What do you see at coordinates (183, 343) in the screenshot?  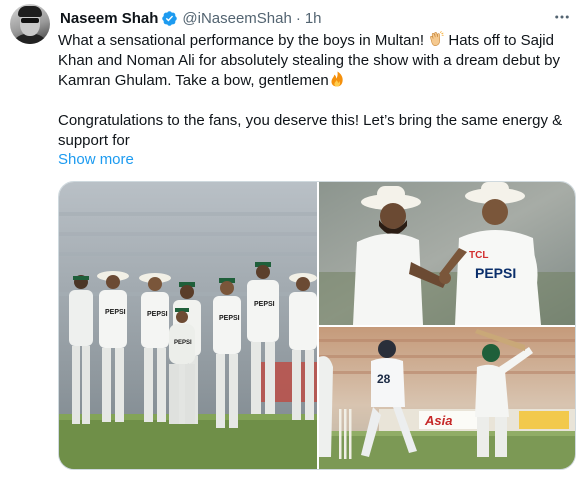 I see `photo1-jersey-text-3: PEPSI` at bounding box center [183, 343].